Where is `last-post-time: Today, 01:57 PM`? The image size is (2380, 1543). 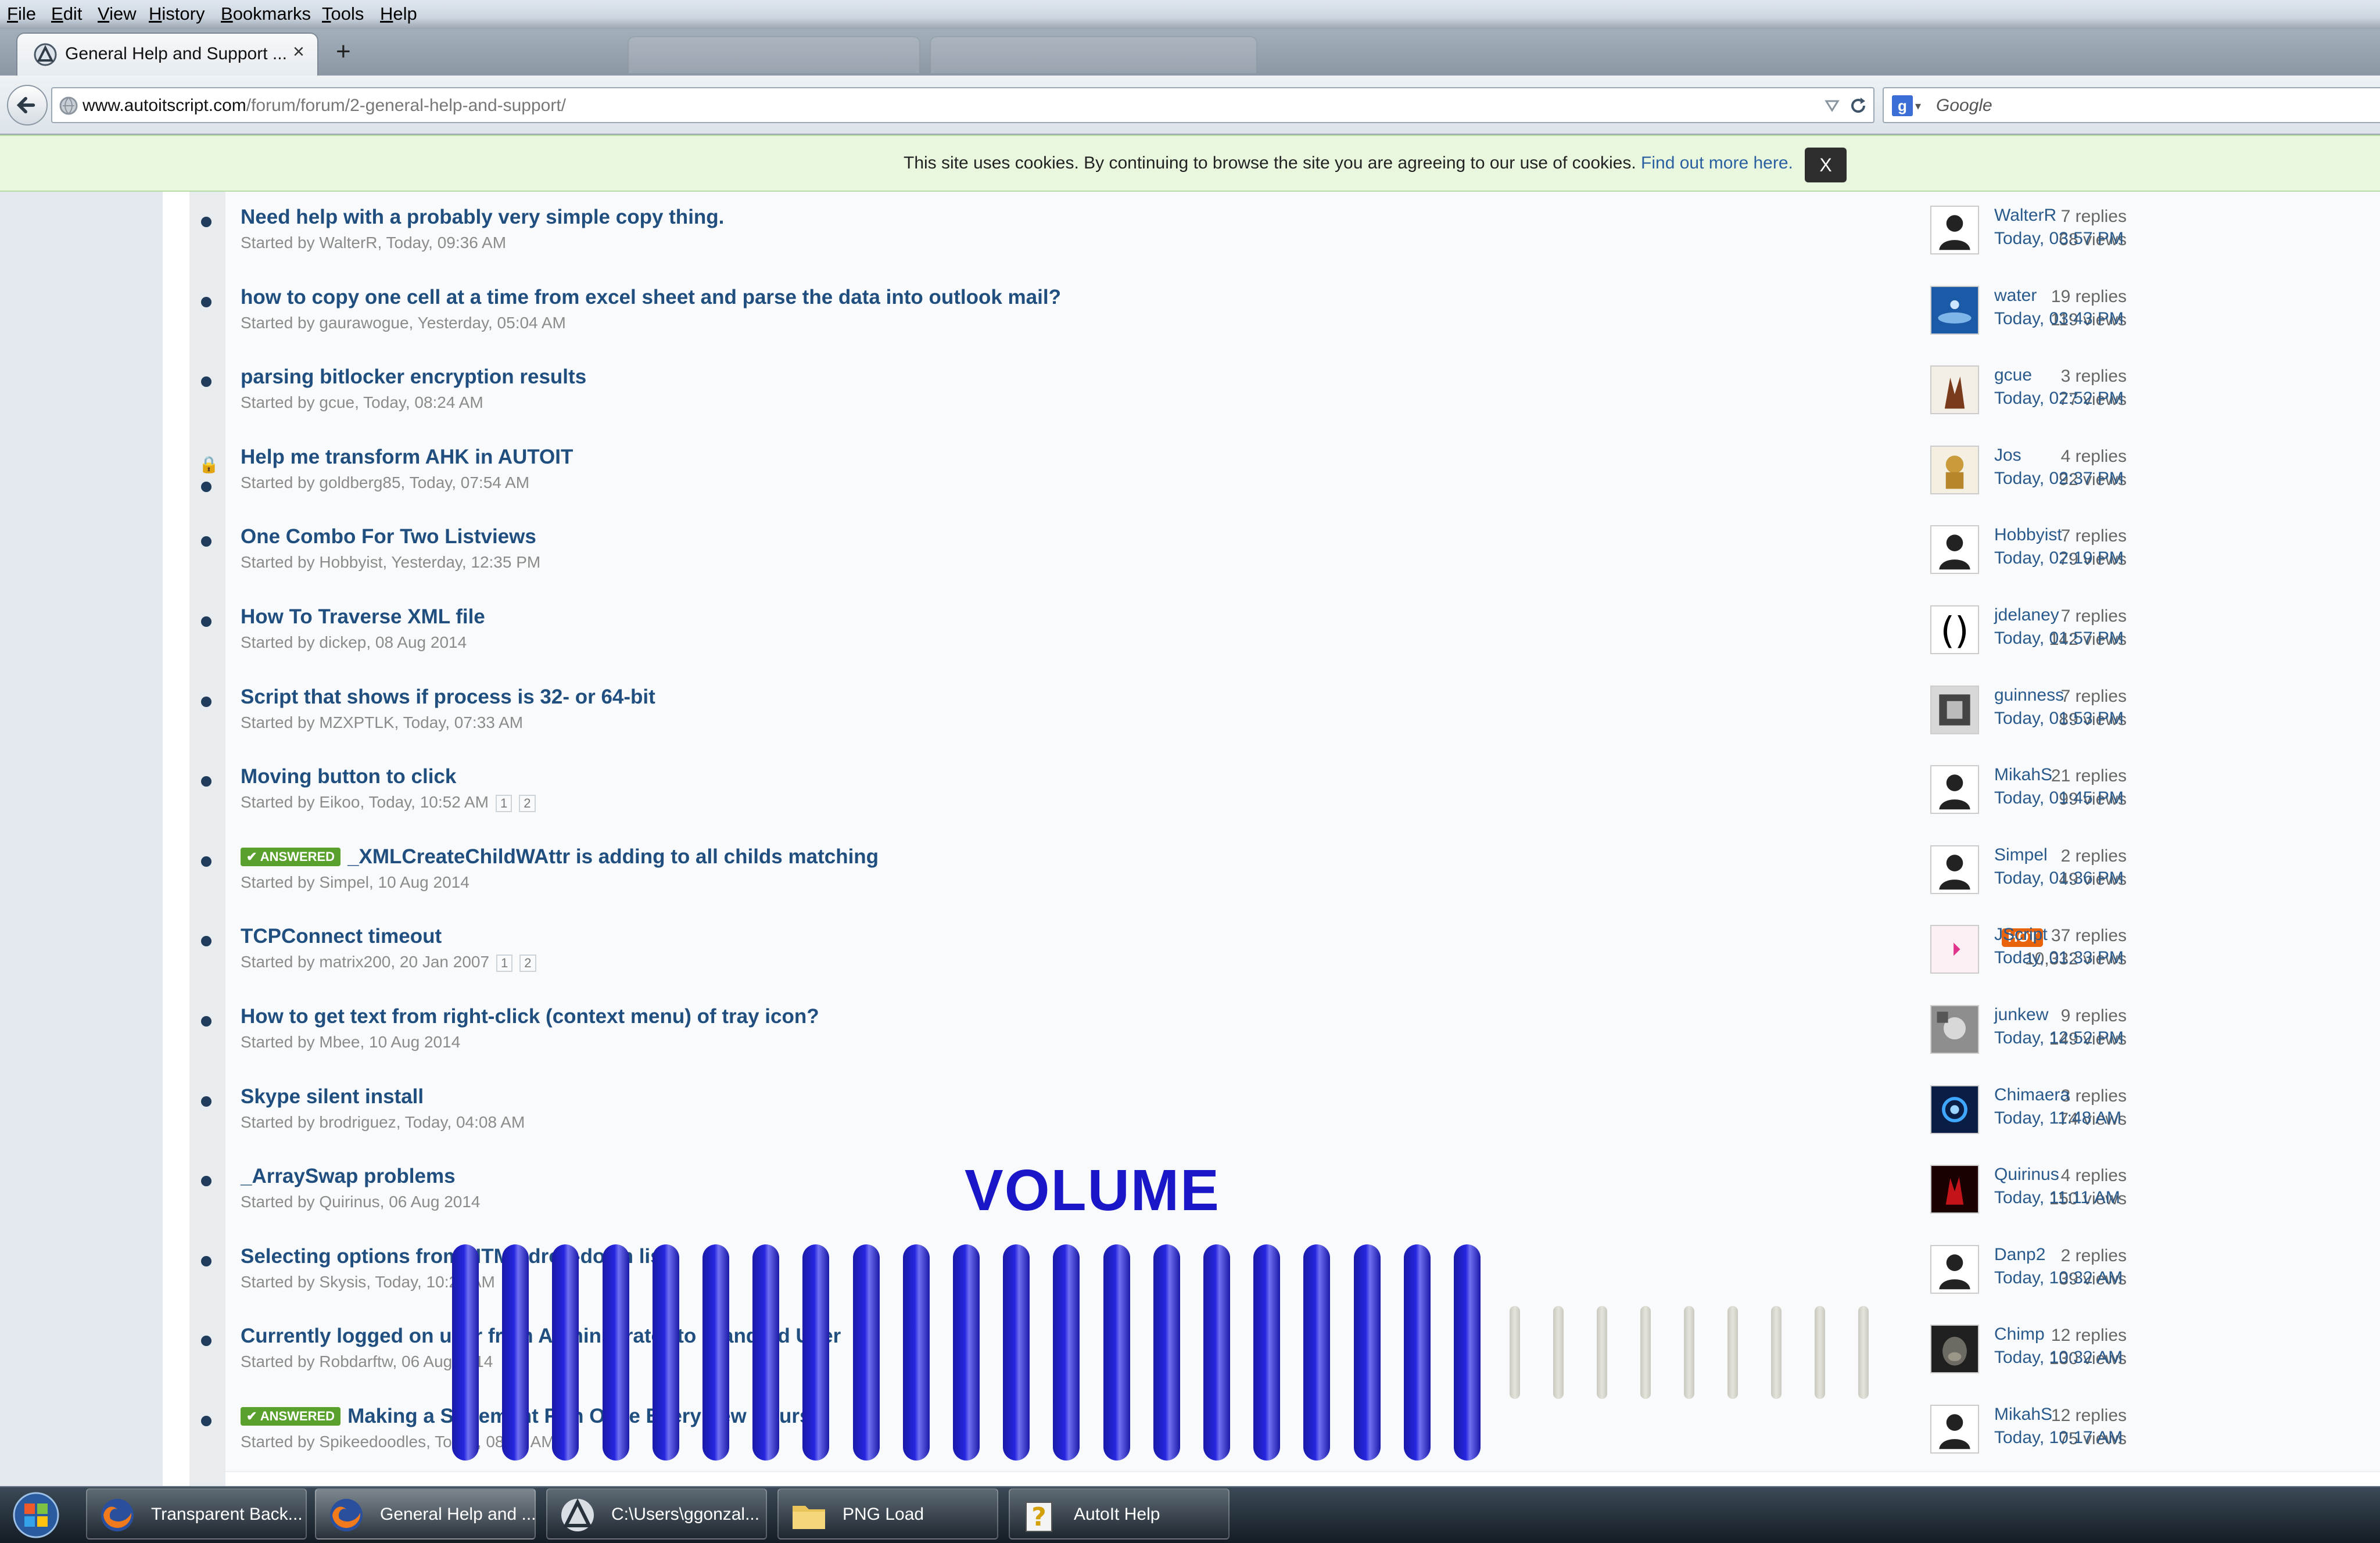
last-post-time: Today, 01:57 PM is located at coordinates (2059, 638).